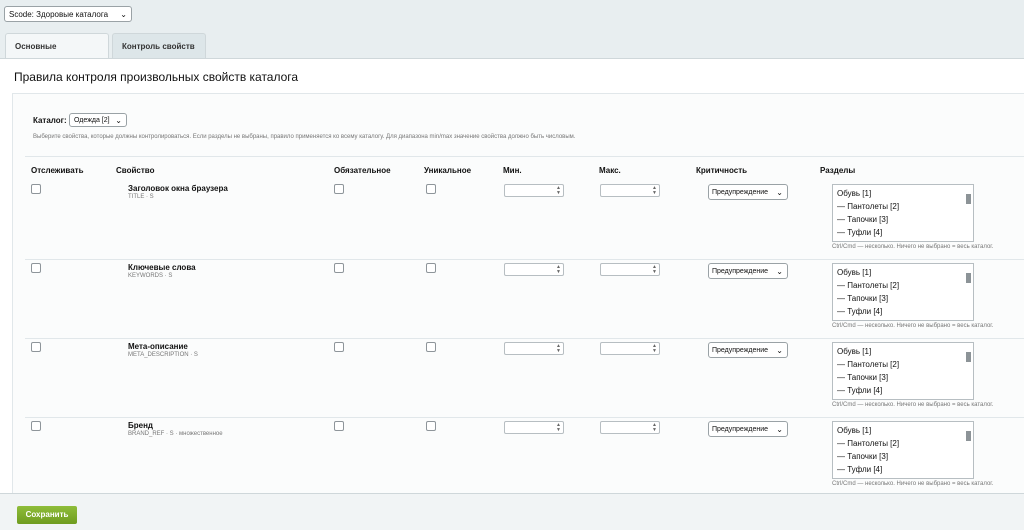 This screenshot has width=1024, height=530. What do you see at coordinates (448, 170) in the screenshot?
I see `col-unique: Уникальное` at bounding box center [448, 170].